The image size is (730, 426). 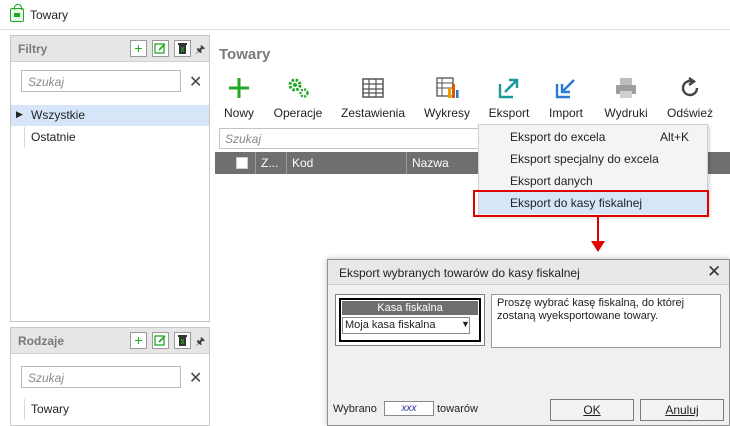 What do you see at coordinates (355, 409) in the screenshot?
I see `selected-count-label: Wybrano` at bounding box center [355, 409].